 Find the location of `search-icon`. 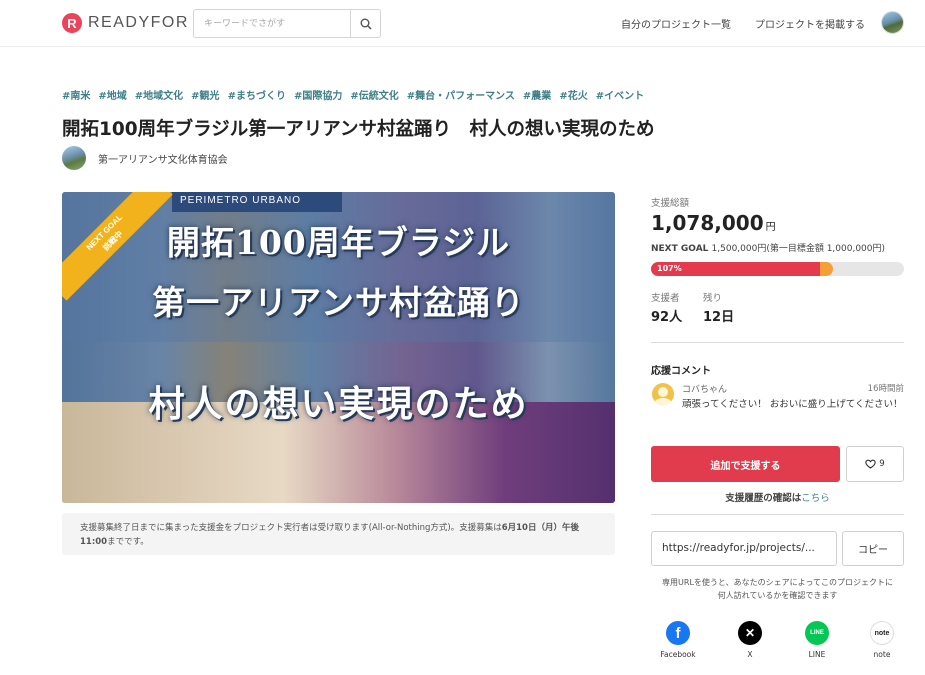

search-icon is located at coordinates (366, 24).